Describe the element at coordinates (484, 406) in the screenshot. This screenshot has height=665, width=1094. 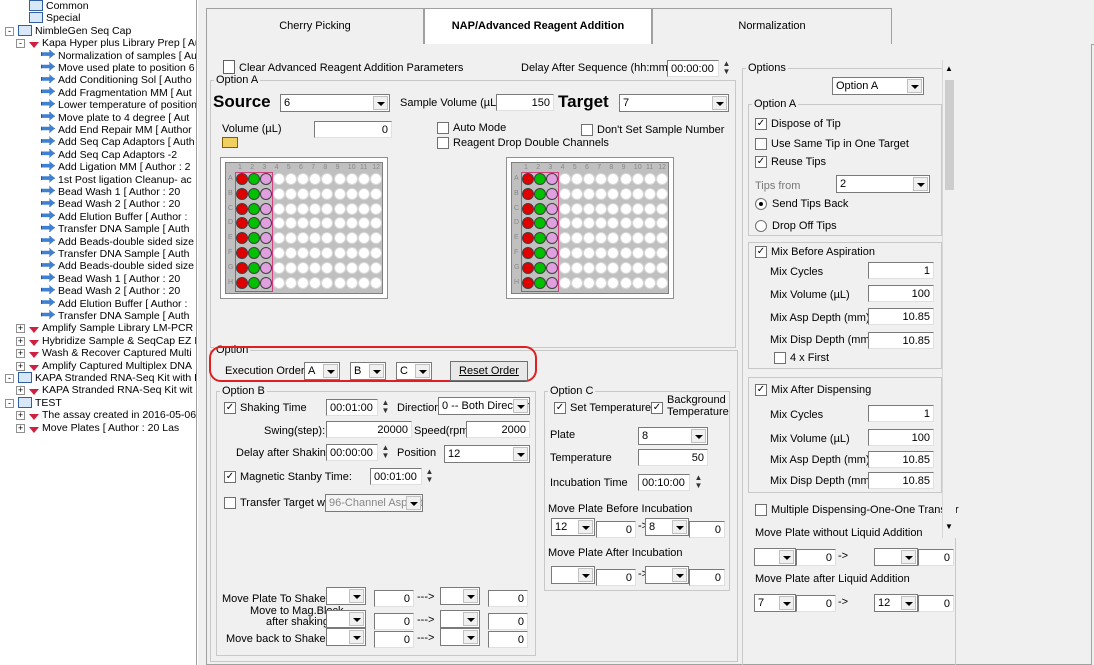
I see `direction-select: 0 -- Both Direction` at that location.